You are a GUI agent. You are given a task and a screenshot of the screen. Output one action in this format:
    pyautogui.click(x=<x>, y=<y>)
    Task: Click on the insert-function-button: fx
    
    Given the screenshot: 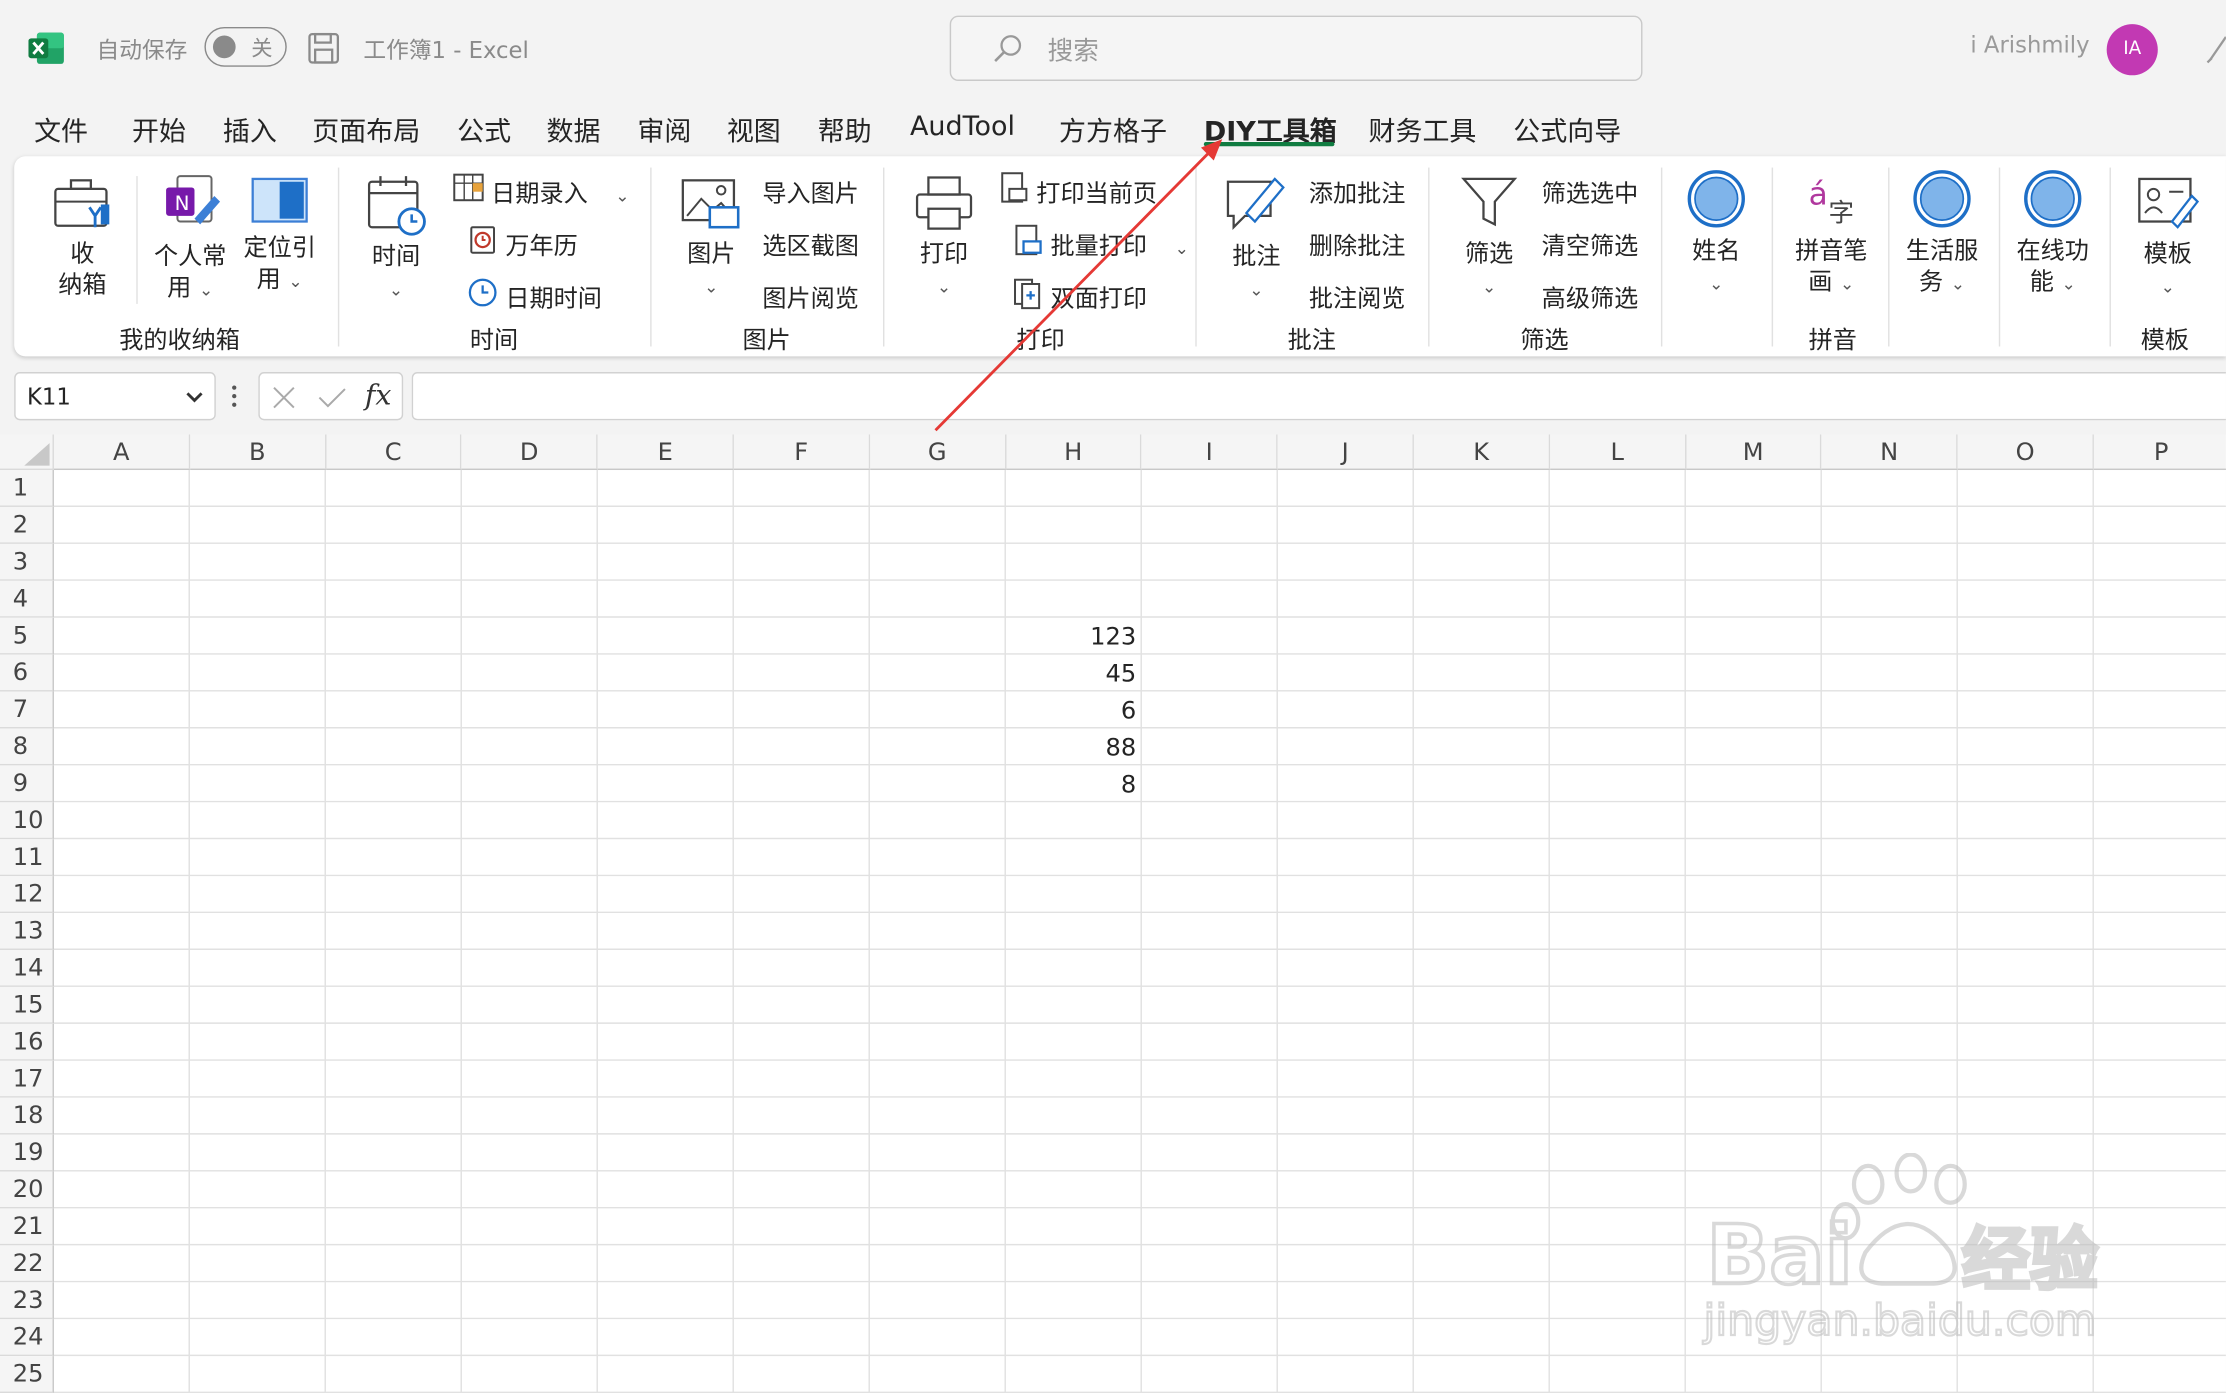 What is the action you would take?
    pyautogui.click(x=378, y=395)
    